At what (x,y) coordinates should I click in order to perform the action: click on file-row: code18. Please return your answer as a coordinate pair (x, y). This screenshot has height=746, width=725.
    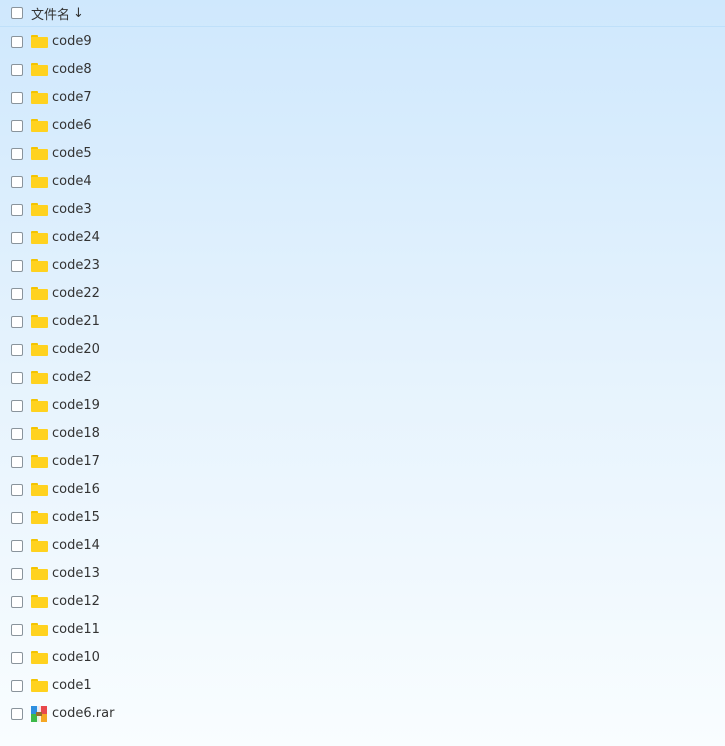
    Looking at the image, I should click on (362, 434).